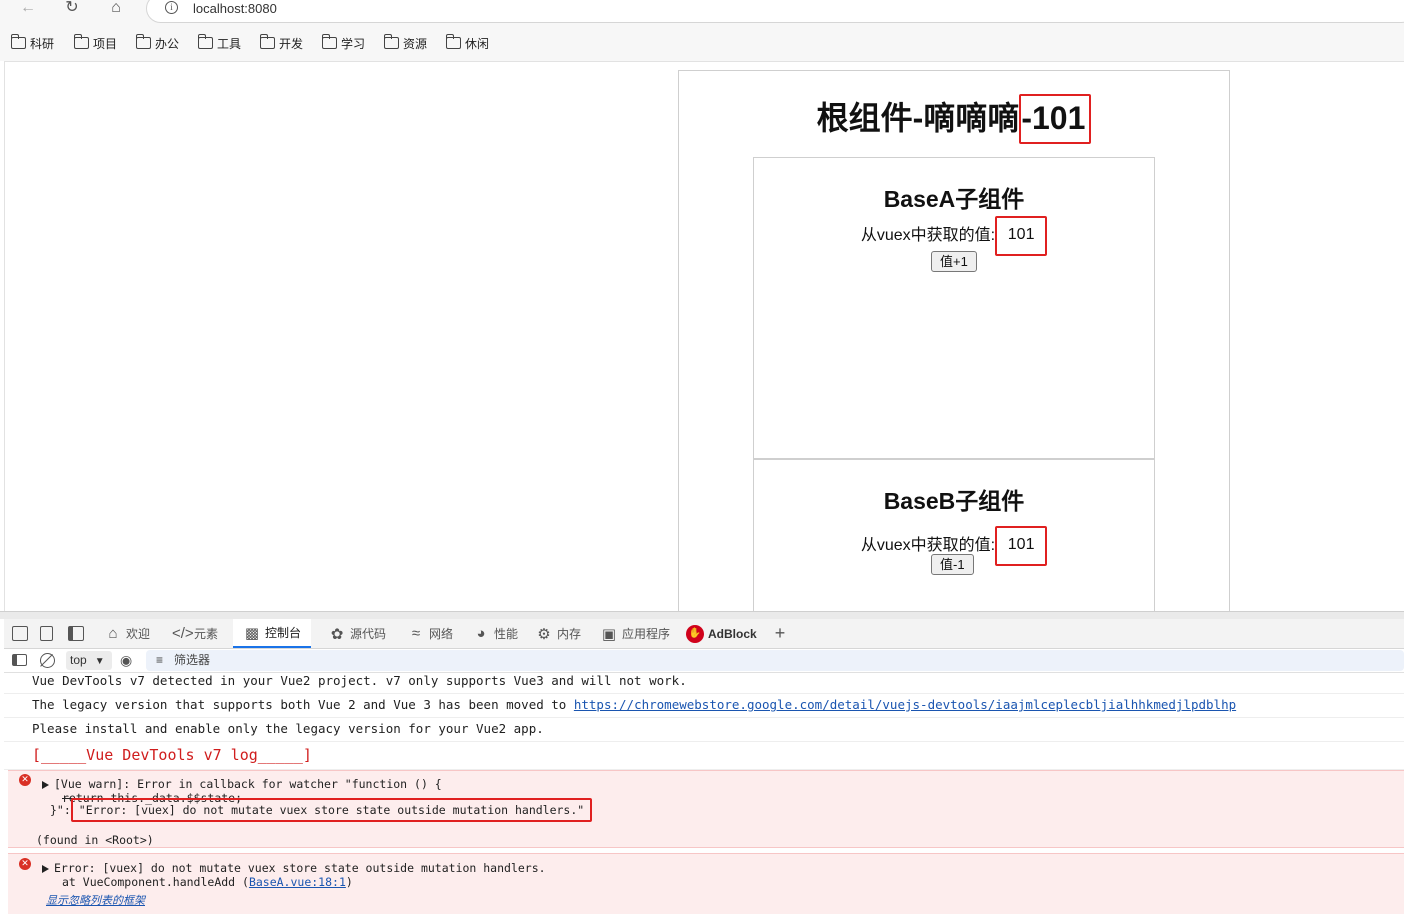 The height and width of the screenshot is (914, 1404). What do you see at coordinates (95, 900) in the screenshot?
I see `show-ignored-frames-link: 显示忽略列表的框架` at bounding box center [95, 900].